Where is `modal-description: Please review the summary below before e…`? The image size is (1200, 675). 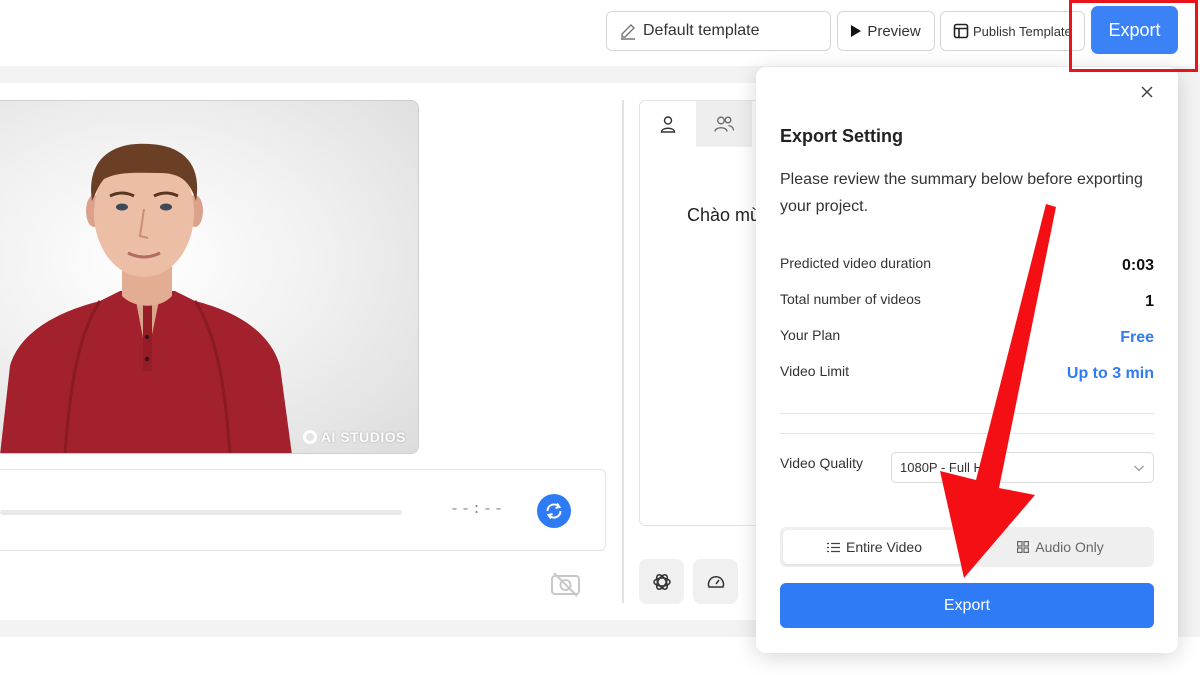 modal-description: Please review the summary below before e… is located at coordinates (961, 193).